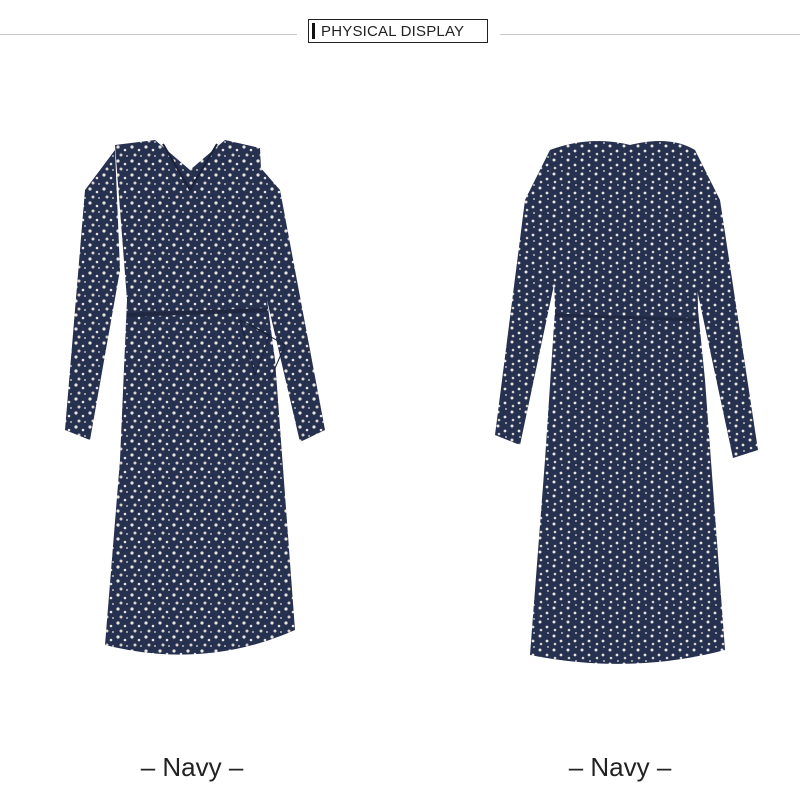  Describe the element at coordinates (192, 767) in the screenshot. I see `color-caption-front: – Navy –` at that location.